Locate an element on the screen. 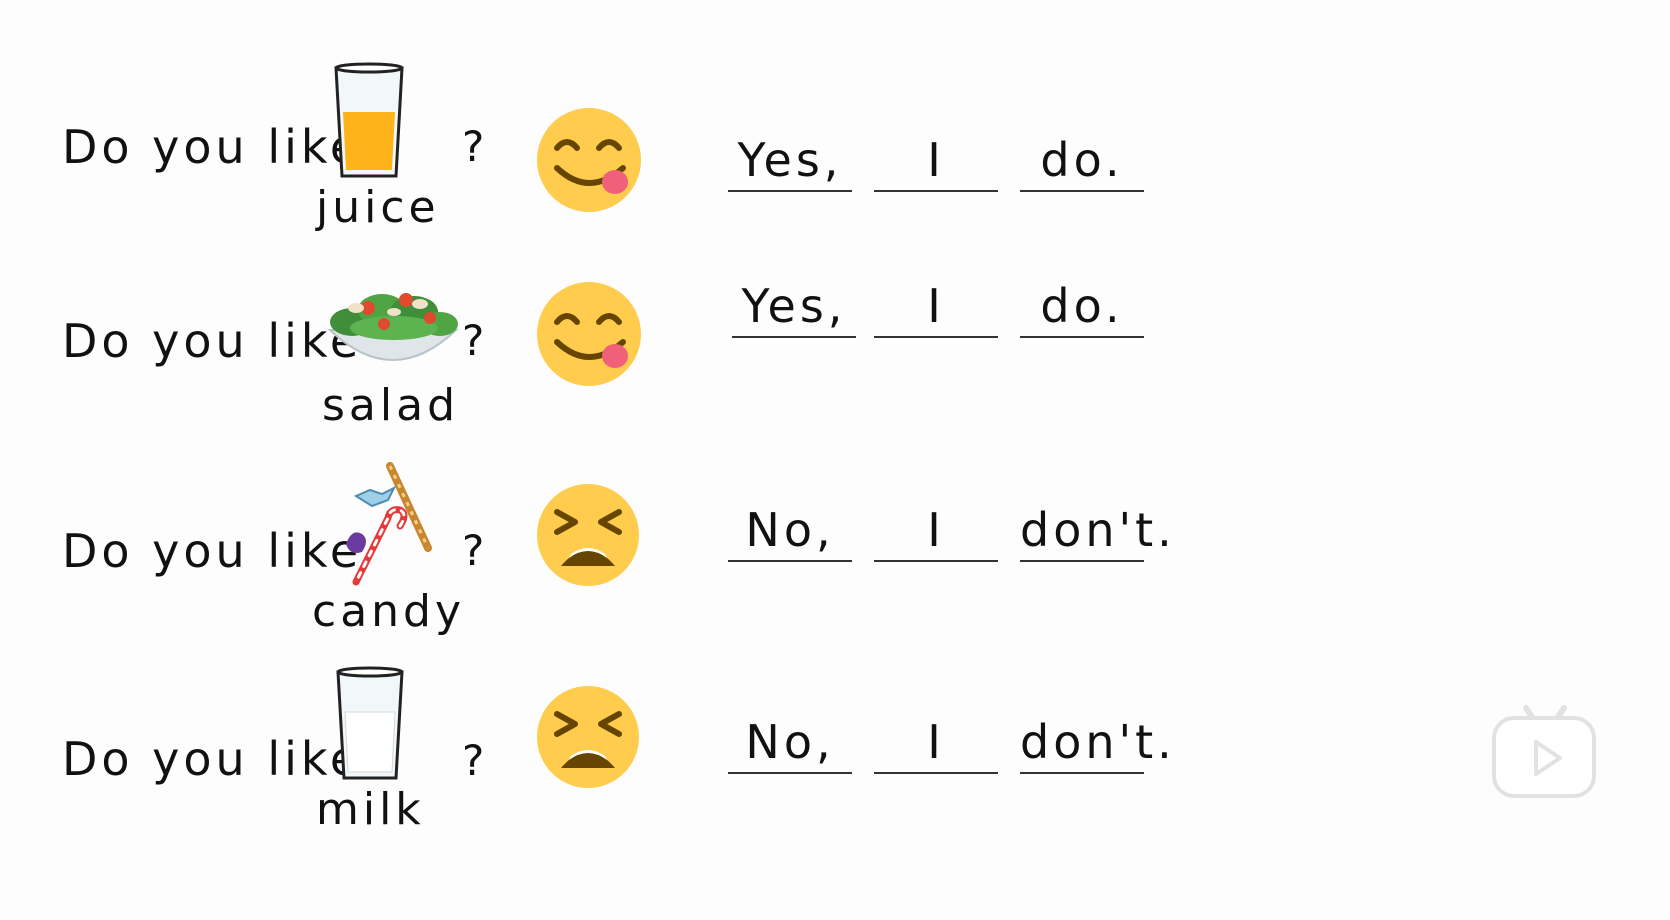  juice-glass-icon is located at coordinates (369, 120).